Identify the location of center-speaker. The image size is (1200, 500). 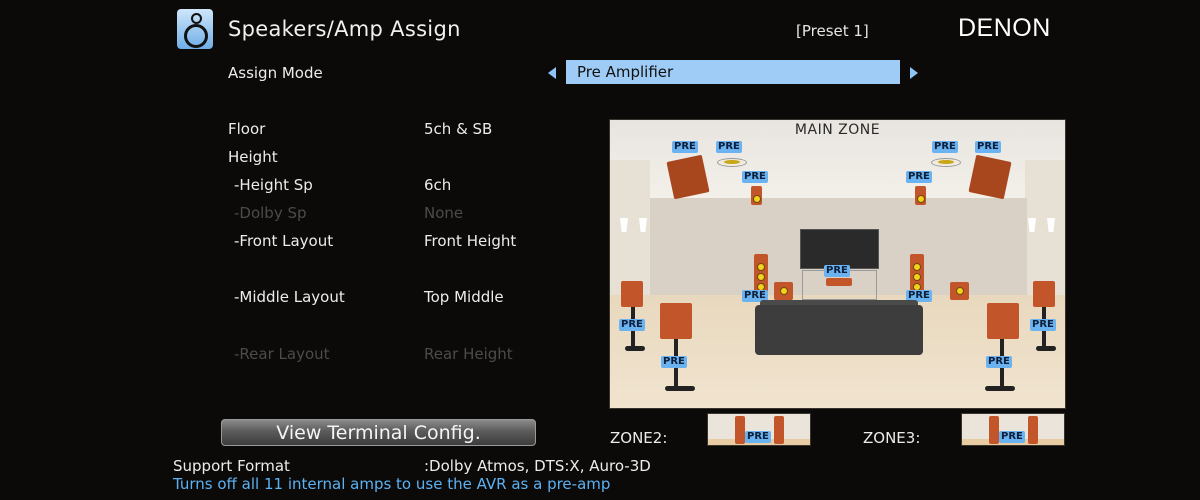
(839, 282).